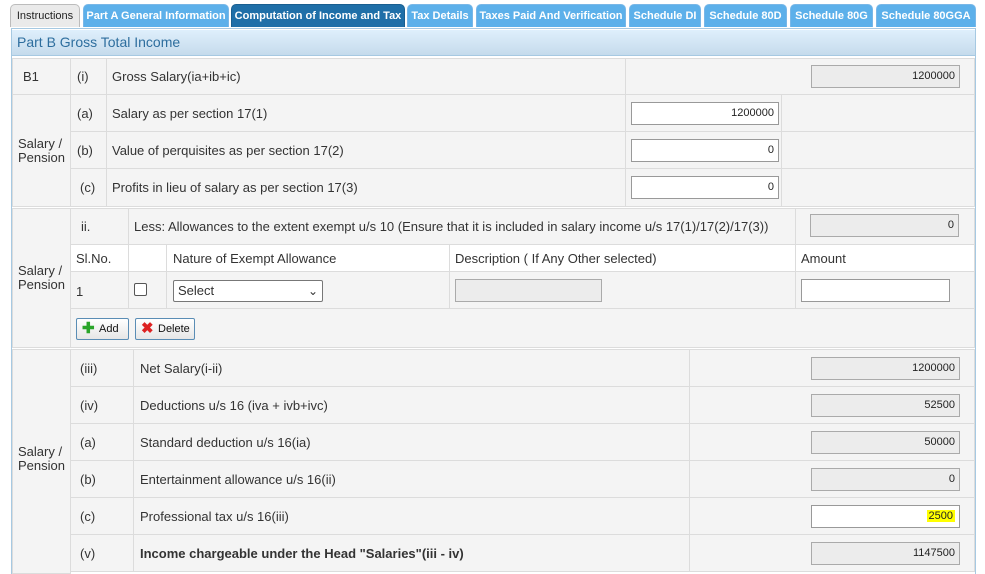 The height and width of the screenshot is (574, 985). I want to click on b1-code: B1, so click(31, 76).